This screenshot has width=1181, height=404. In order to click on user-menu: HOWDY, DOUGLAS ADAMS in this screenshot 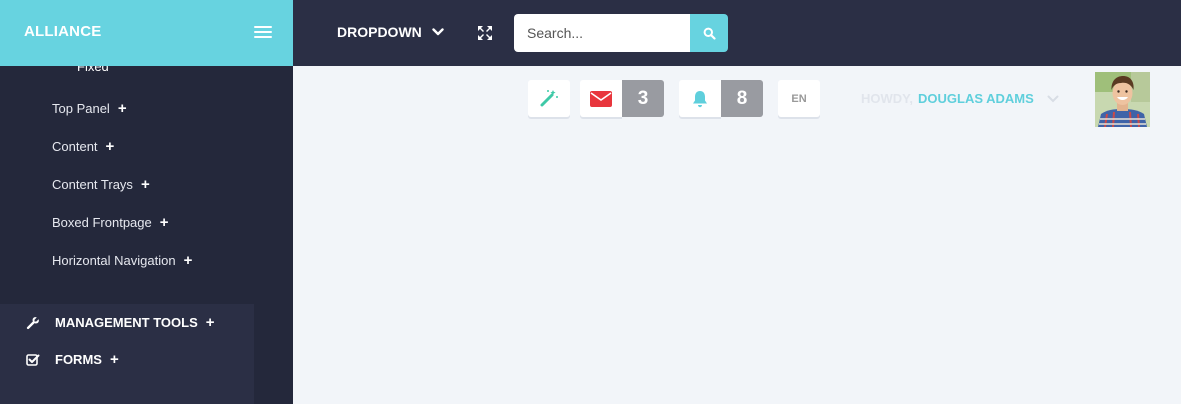, I will do `click(960, 98)`.